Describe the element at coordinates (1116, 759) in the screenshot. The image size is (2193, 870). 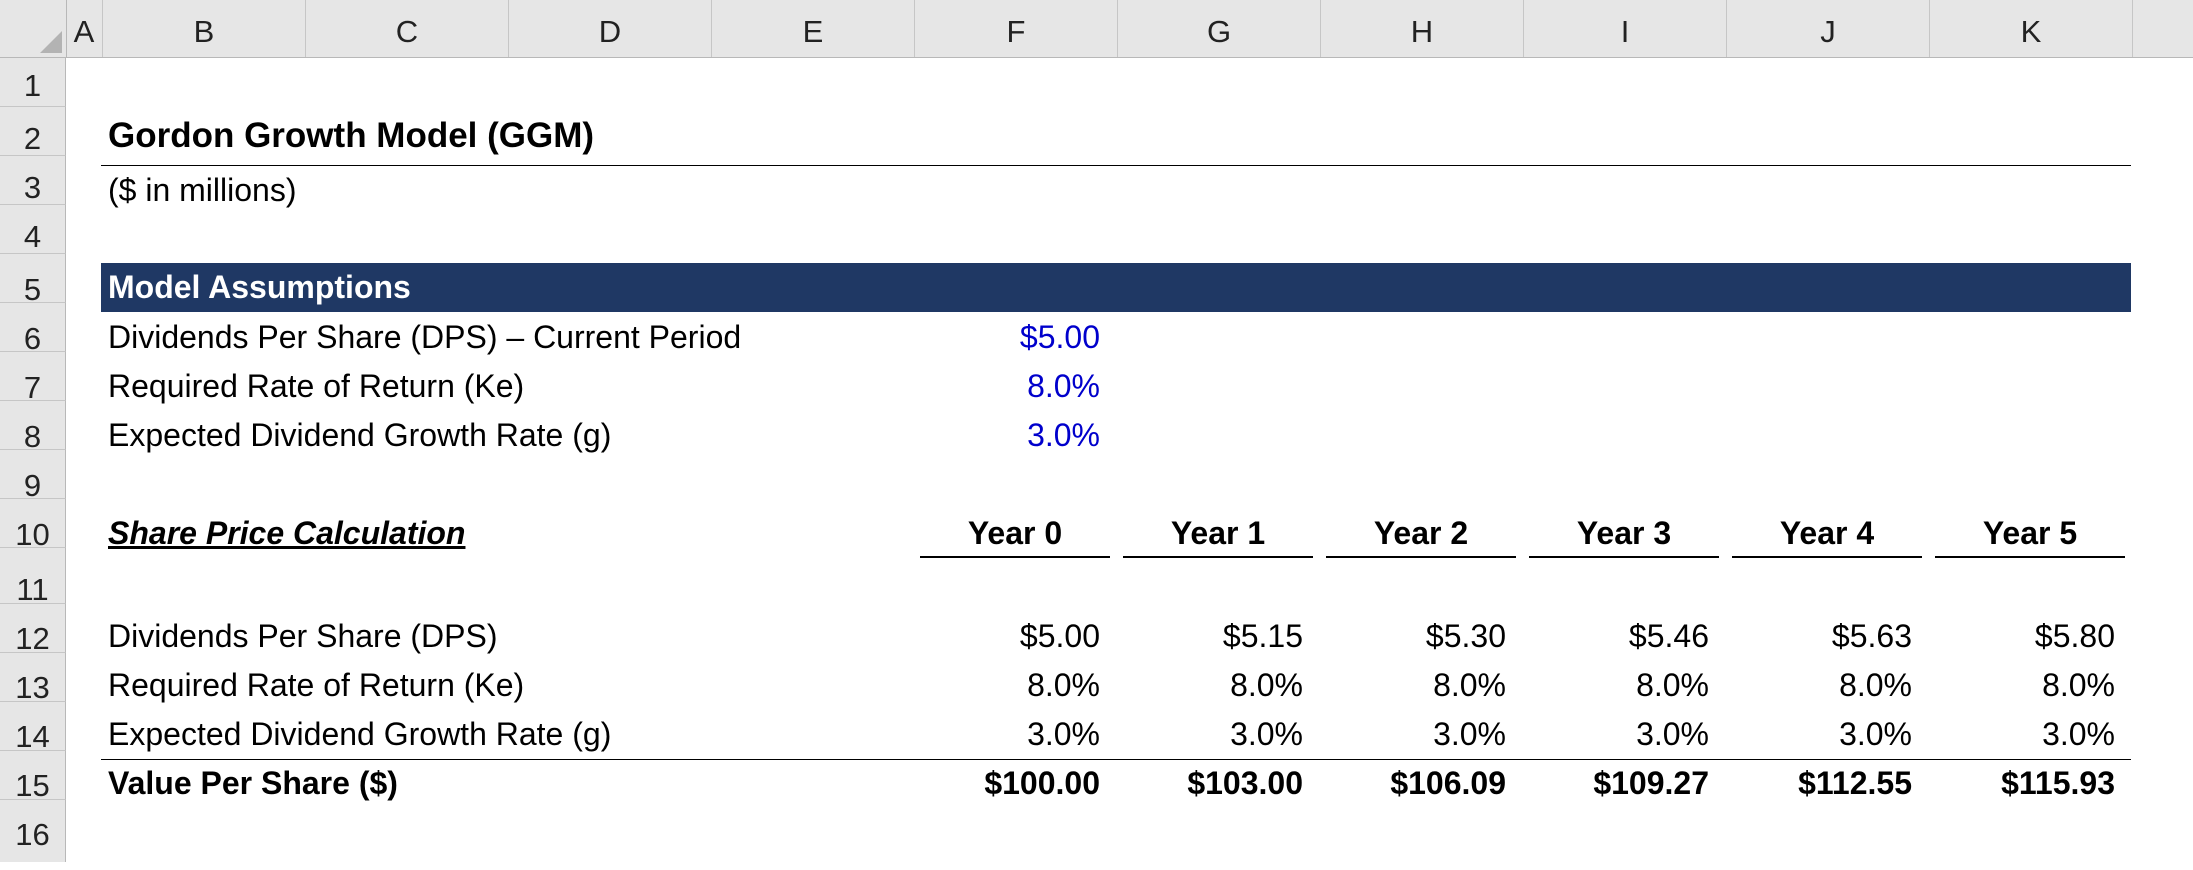
I see `total-top-border` at that location.